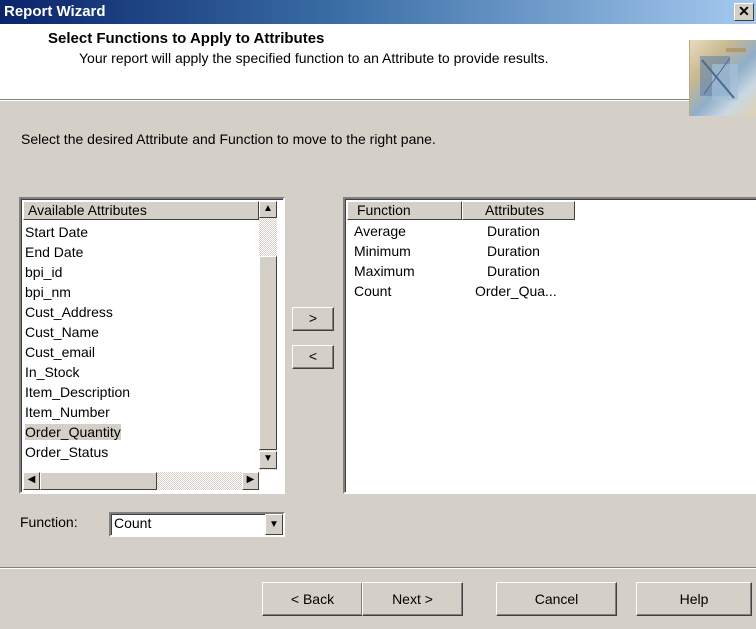 The height and width of the screenshot is (629, 756). I want to click on scroll-left-button: ◀, so click(31, 481).